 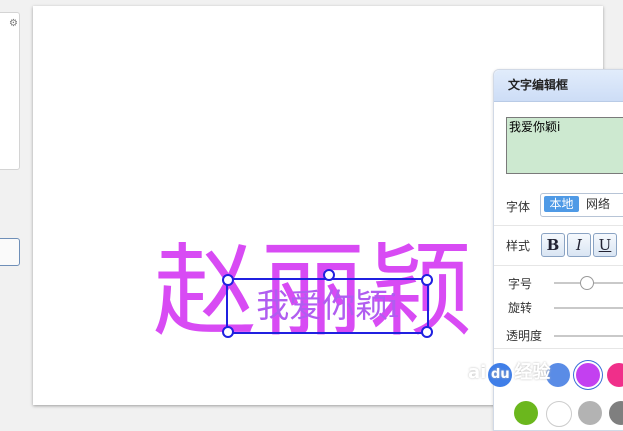 I want to click on selected-text-box: 我爱你颖i, so click(x=327, y=303).